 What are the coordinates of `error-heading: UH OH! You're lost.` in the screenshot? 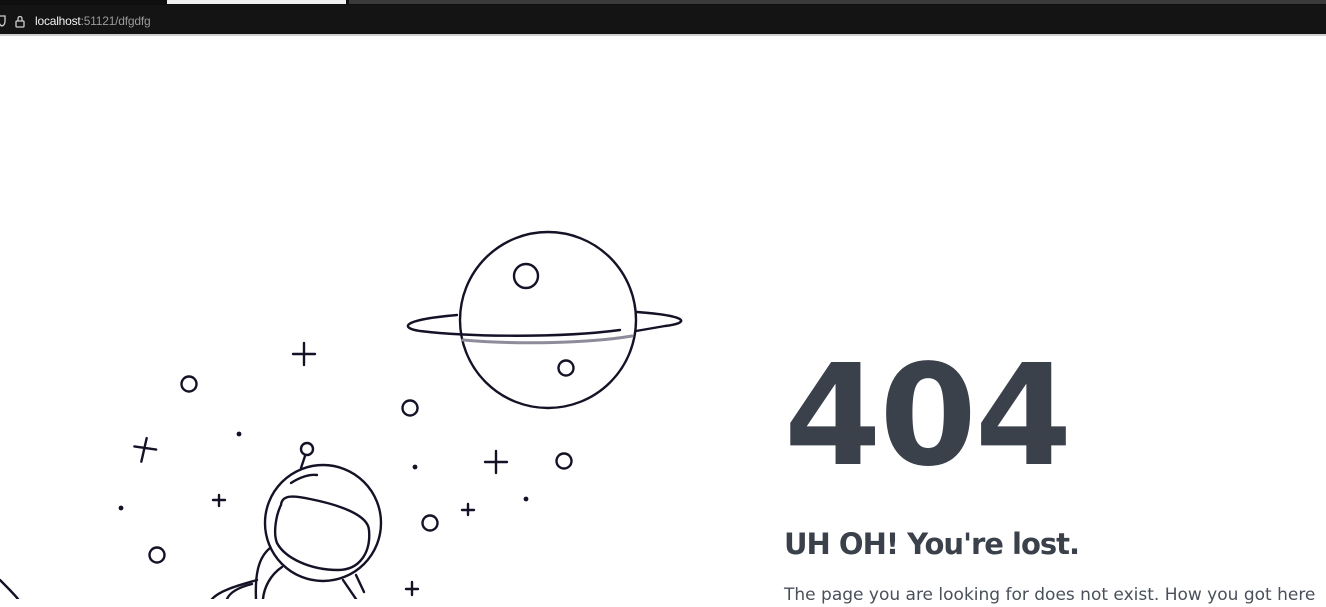 It's located at (932, 544).